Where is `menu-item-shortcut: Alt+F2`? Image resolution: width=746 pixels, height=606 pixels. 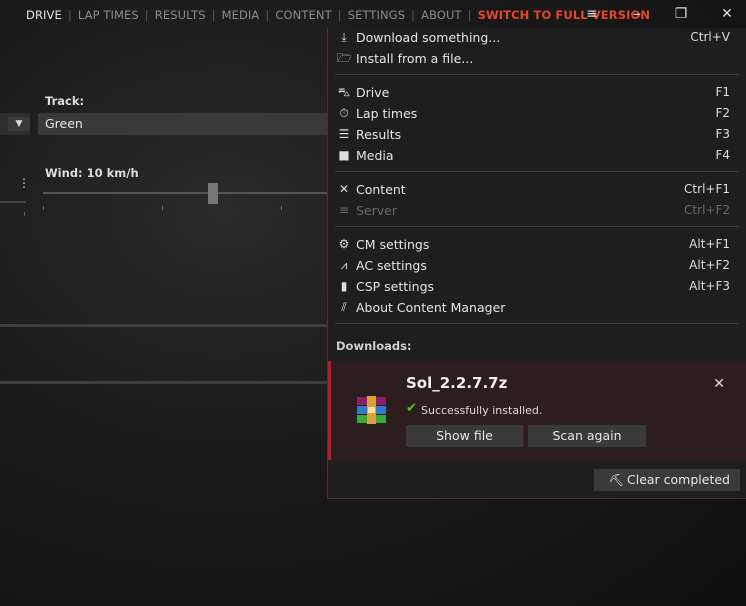 menu-item-shortcut: Alt+F2 is located at coordinates (709, 265).